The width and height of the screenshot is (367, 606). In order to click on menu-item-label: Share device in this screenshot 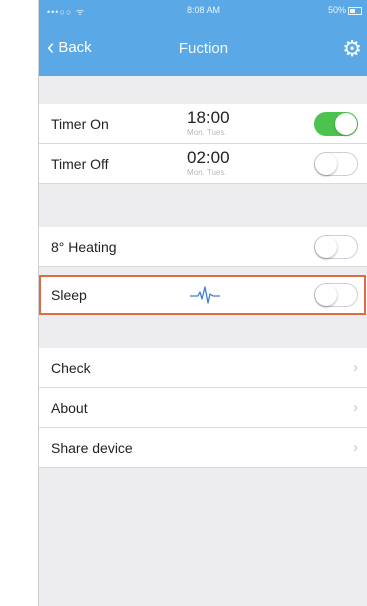, I will do `click(92, 447)`.